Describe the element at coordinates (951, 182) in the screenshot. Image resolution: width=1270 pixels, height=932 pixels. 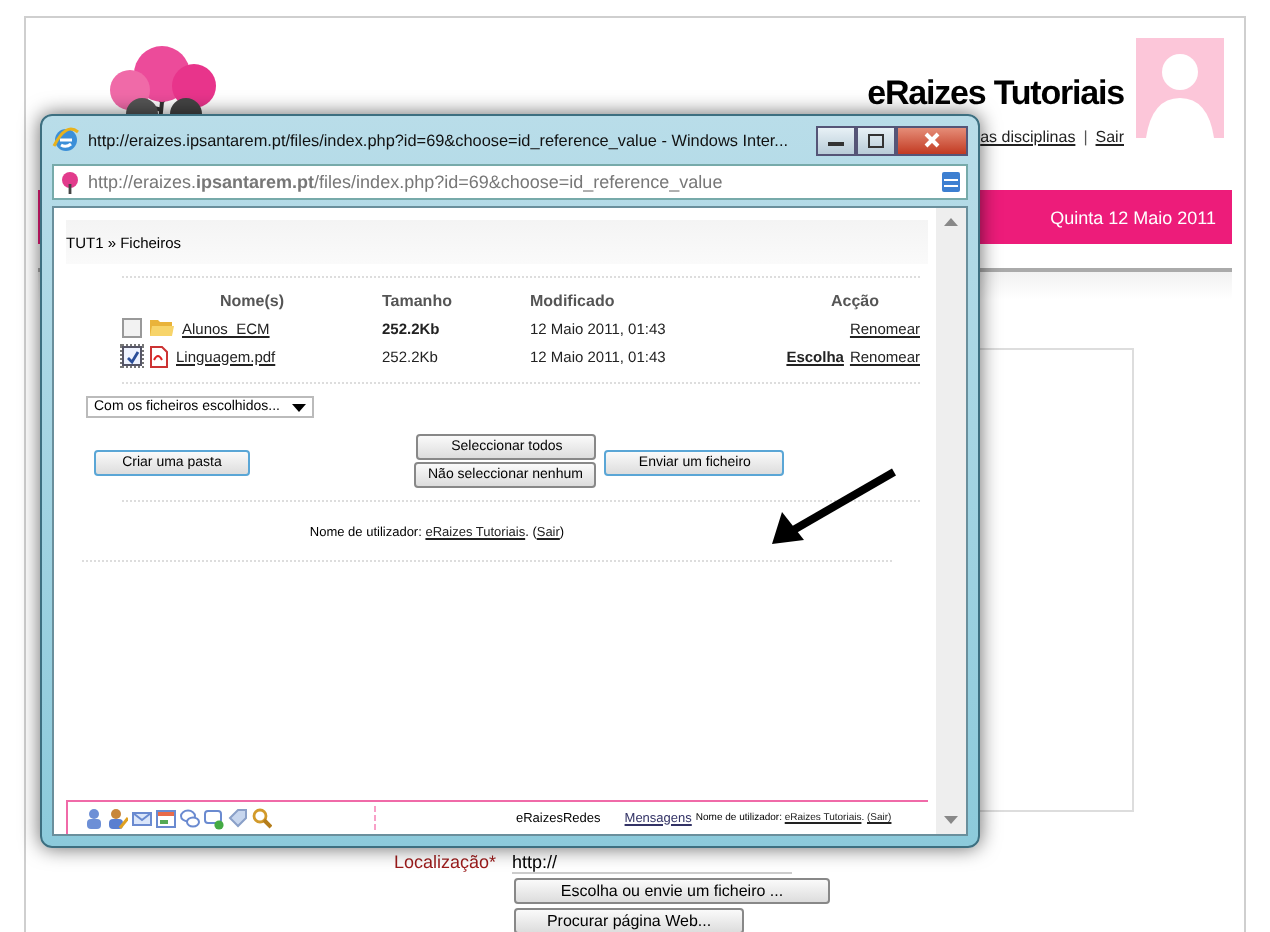
I see `compatibility-view-icon` at that location.